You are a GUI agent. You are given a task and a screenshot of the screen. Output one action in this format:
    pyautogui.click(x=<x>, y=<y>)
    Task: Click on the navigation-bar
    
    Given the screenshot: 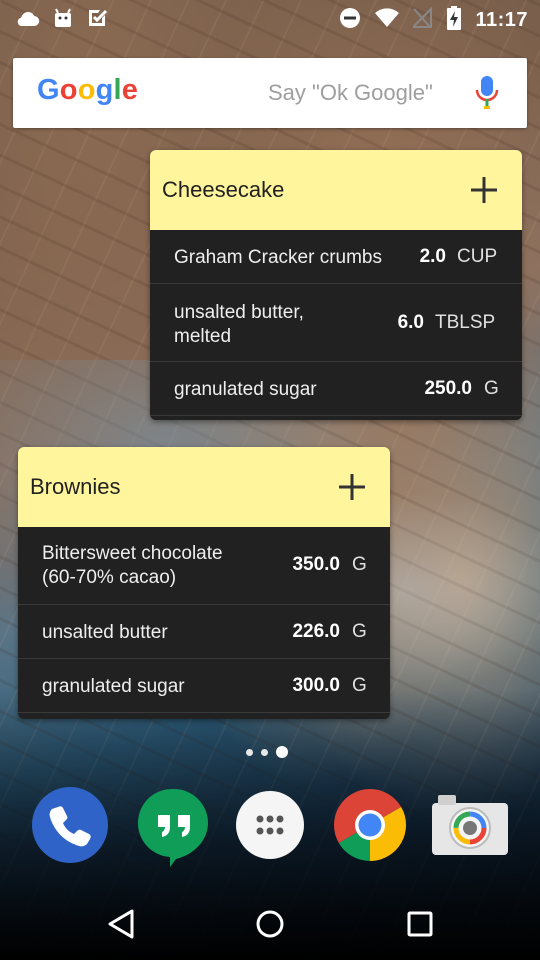 What is the action you would take?
    pyautogui.click(x=270, y=924)
    